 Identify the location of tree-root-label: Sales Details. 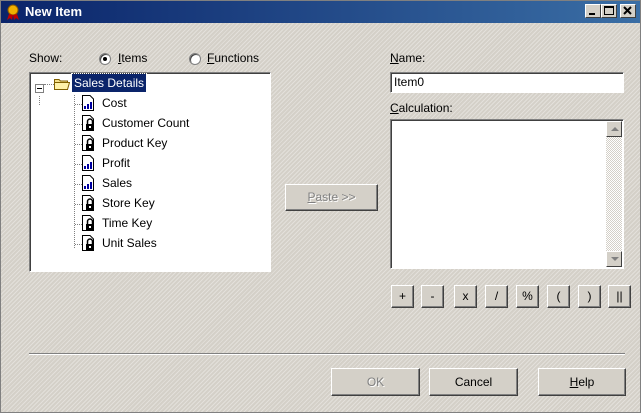
(109, 83).